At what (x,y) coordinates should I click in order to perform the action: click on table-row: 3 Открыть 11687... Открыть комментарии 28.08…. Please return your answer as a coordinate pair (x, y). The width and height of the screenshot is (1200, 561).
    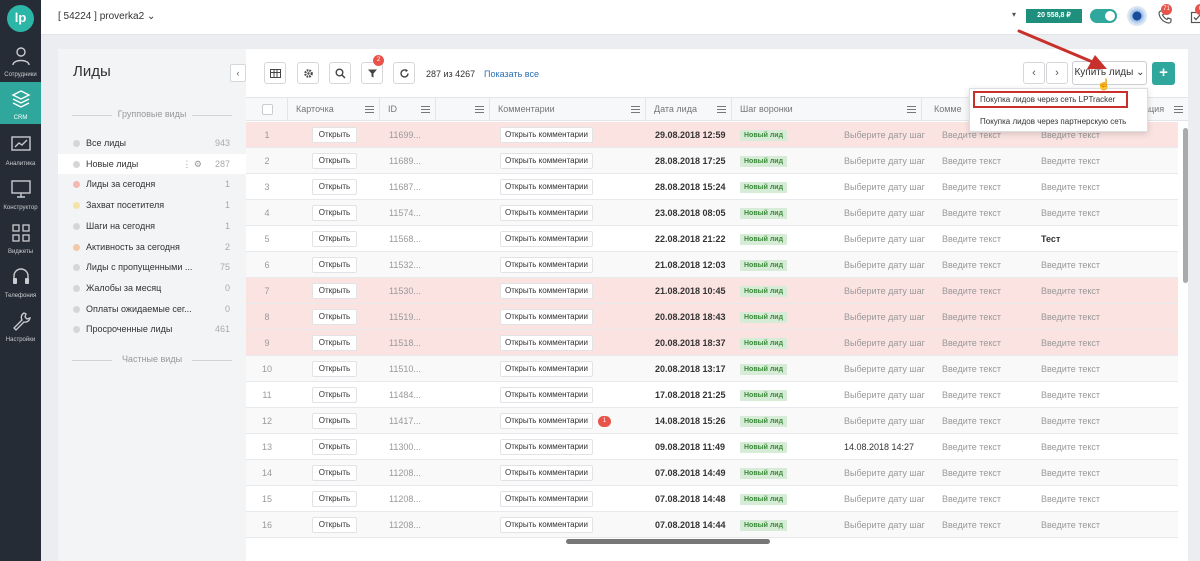
    Looking at the image, I should click on (712, 187).